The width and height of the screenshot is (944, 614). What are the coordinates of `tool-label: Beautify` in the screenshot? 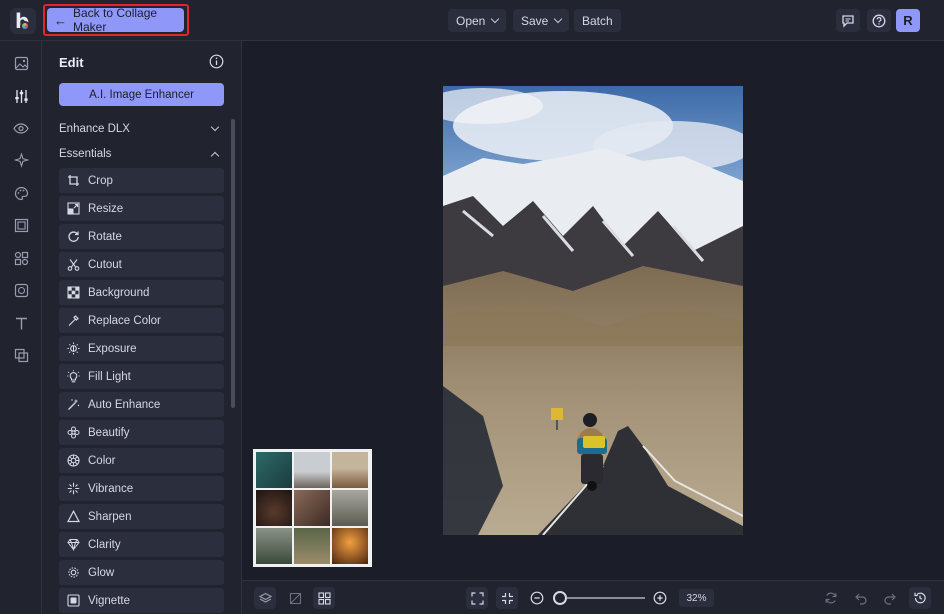 It's located at (109, 432).